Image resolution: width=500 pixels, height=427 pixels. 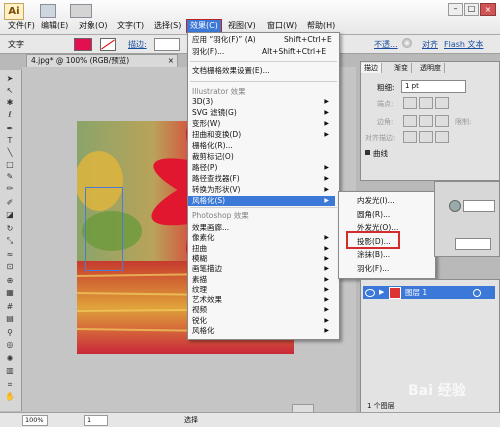 What do you see at coordinates (10, 345) in the screenshot?
I see `blend-tool-icon: ◎` at bounding box center [10, 345].